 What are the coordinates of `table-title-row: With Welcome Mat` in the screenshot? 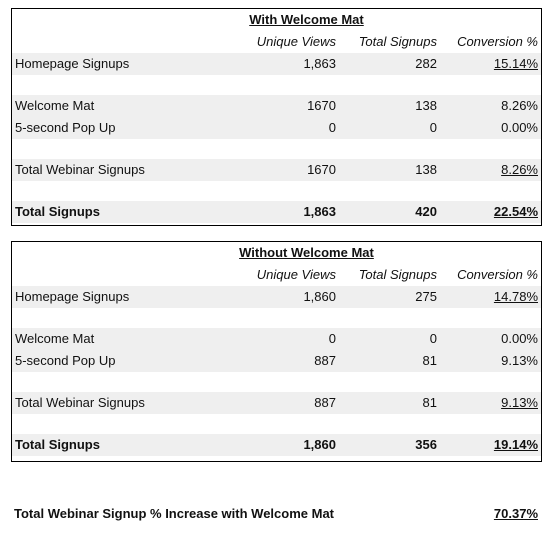 It's located at (276, 20).